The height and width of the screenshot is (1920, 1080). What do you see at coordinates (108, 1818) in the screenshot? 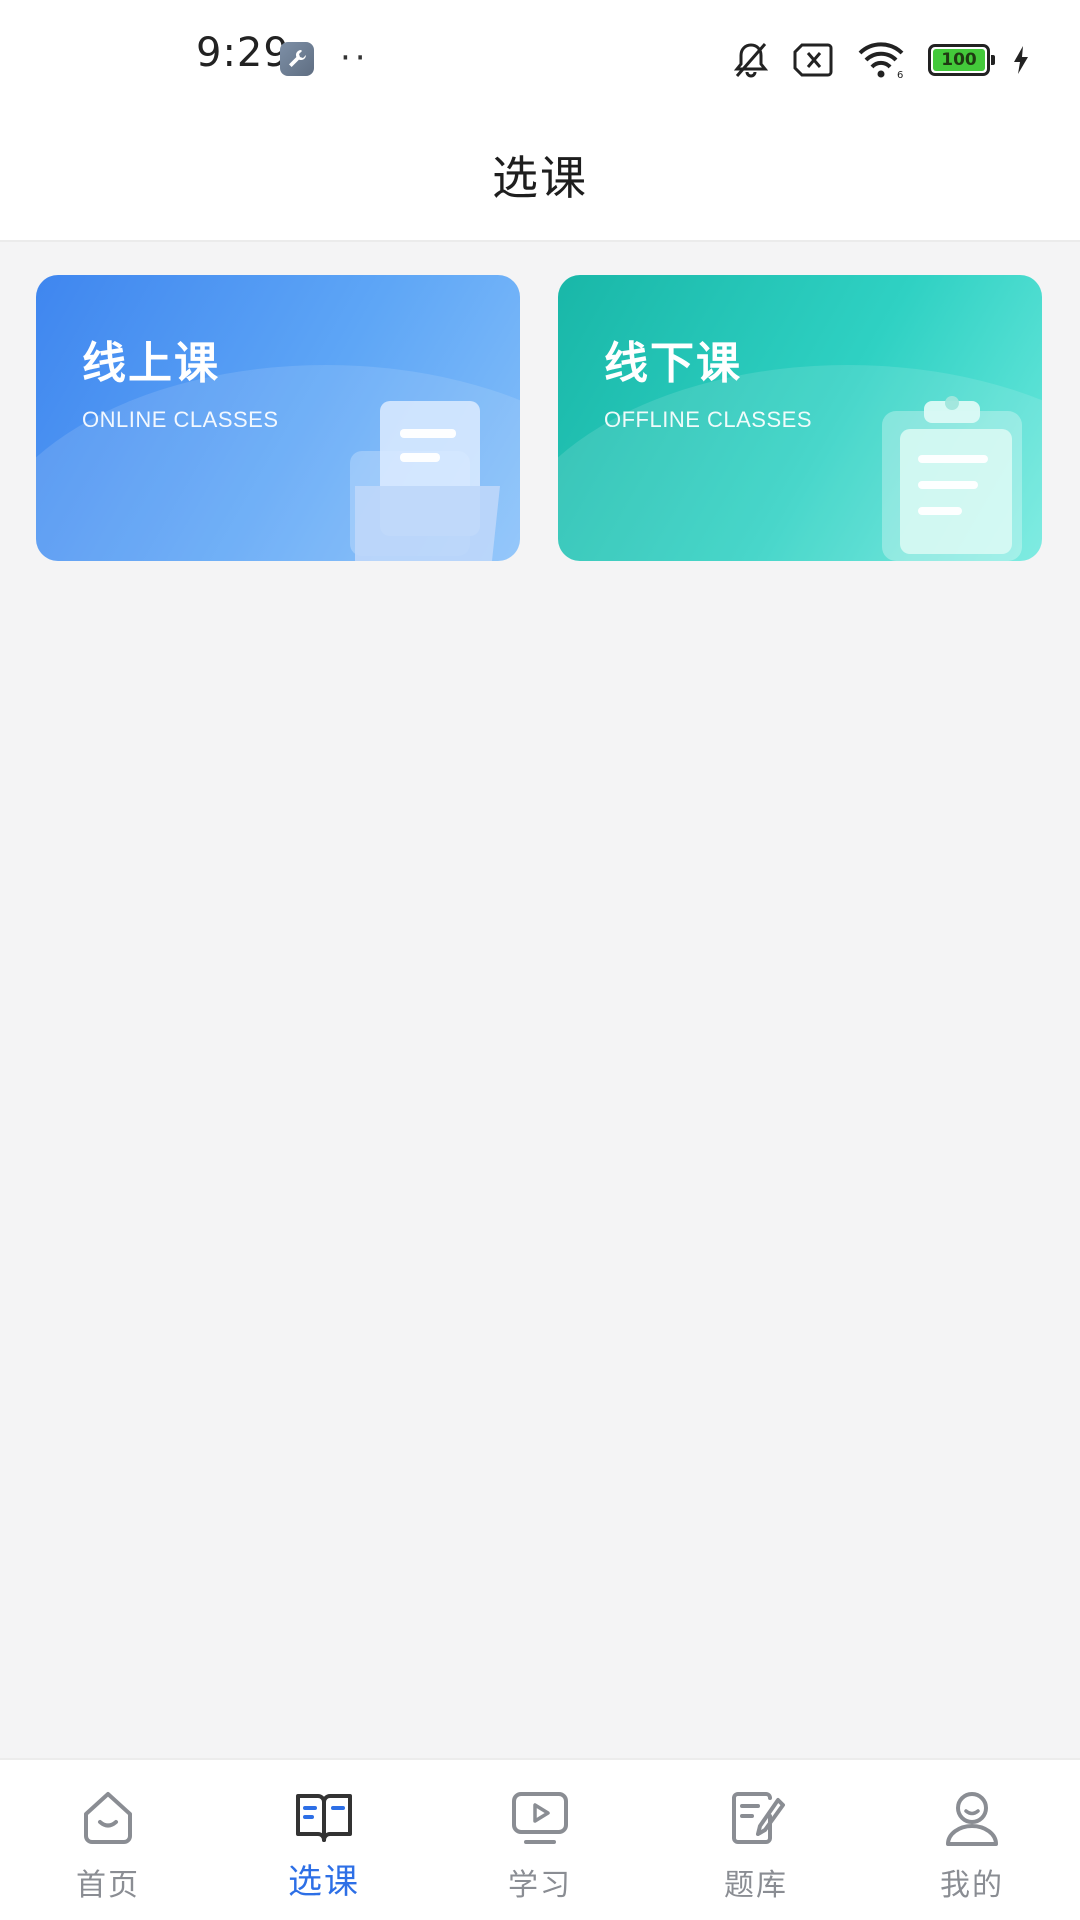
I see `home-icon` at bounding box center [108, 1818].